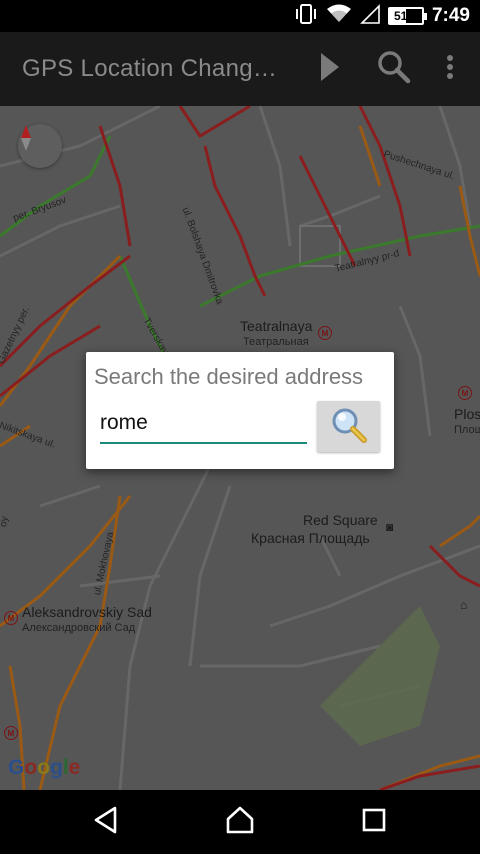  I want to click on google-logo: Google, so click(44, 767).